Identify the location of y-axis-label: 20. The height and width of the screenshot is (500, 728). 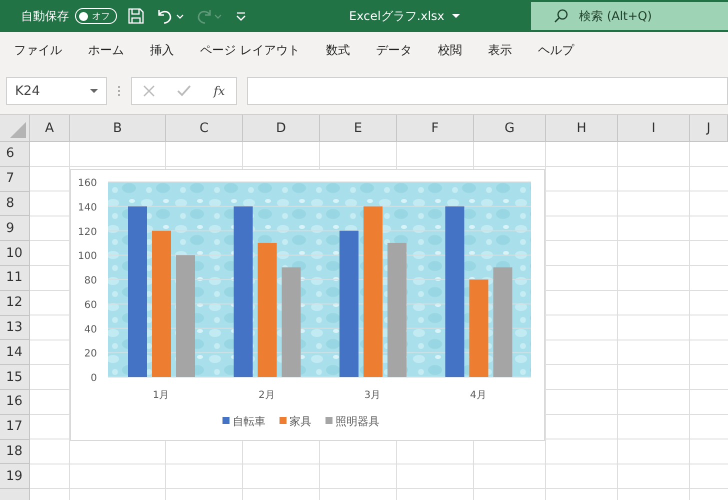
(90, 354).